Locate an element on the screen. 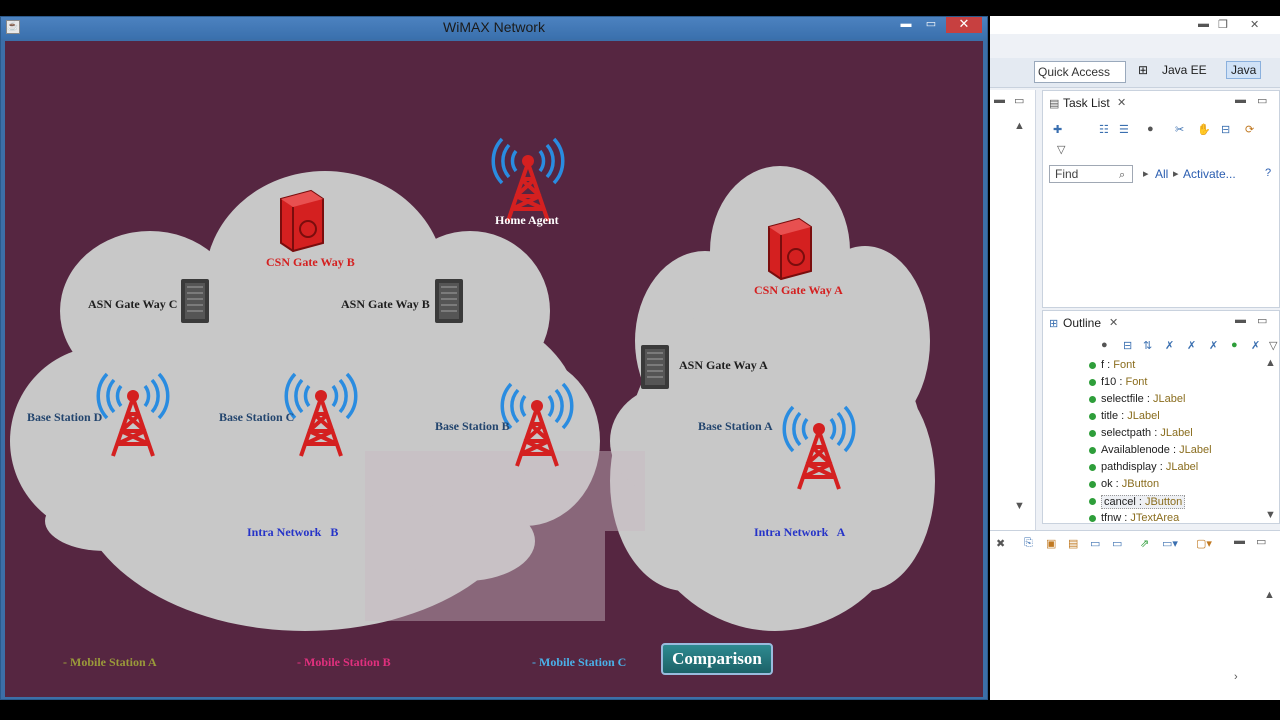 The height and width of the screenshot is (720, 1280). hide-static-icon: ✗ is located at coordinates (1191, 345).